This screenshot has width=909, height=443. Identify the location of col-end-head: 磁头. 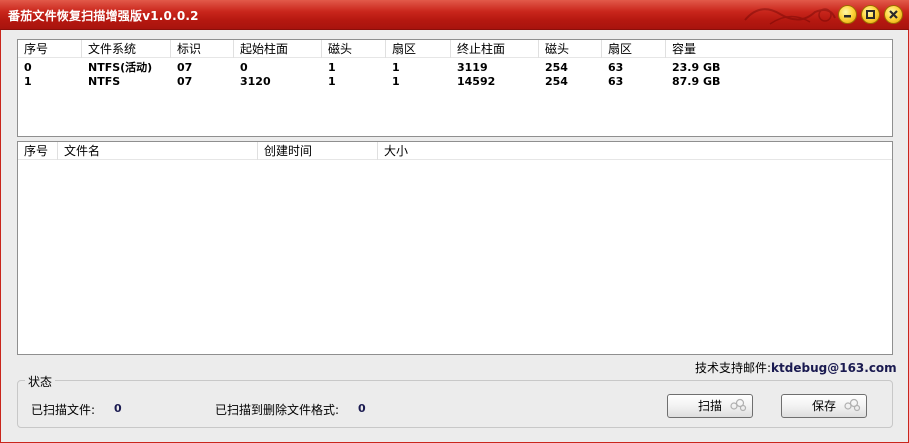
(570, 49).